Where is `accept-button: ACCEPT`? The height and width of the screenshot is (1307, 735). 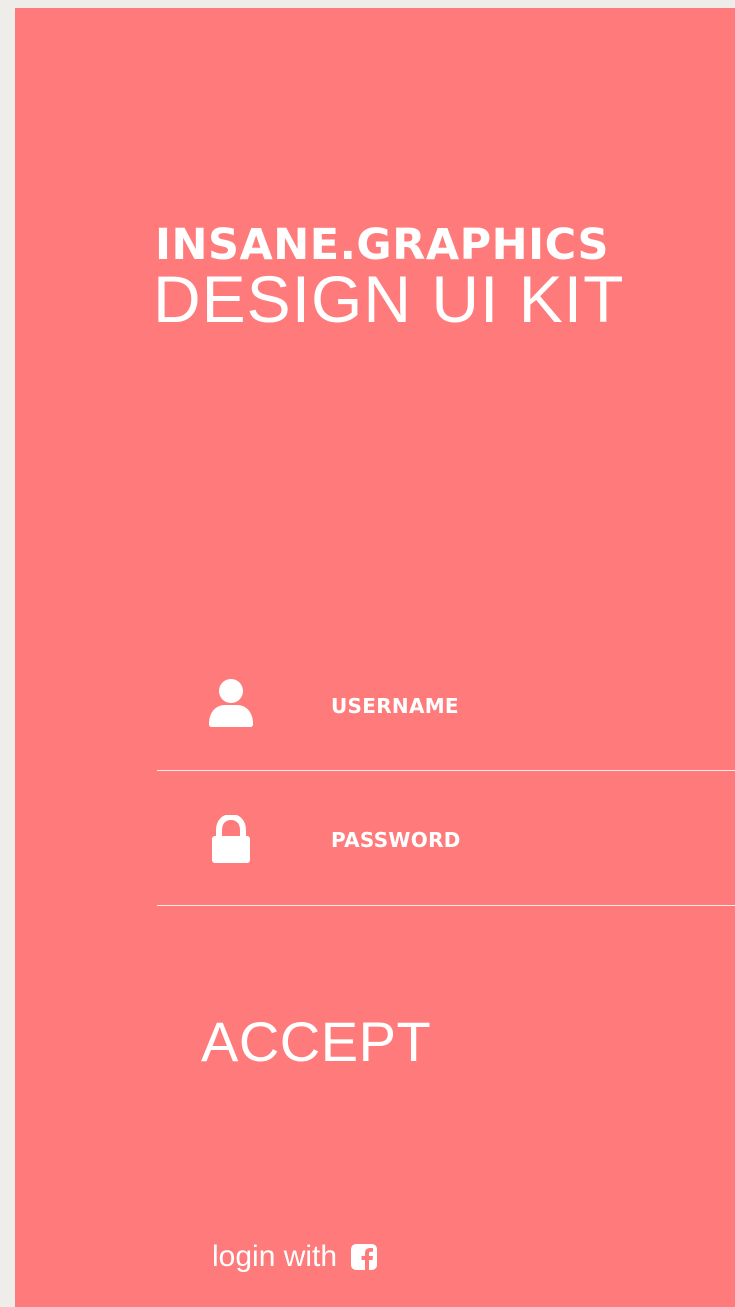 accept-button: ACCEPT is located at coordinates (316, 1042).